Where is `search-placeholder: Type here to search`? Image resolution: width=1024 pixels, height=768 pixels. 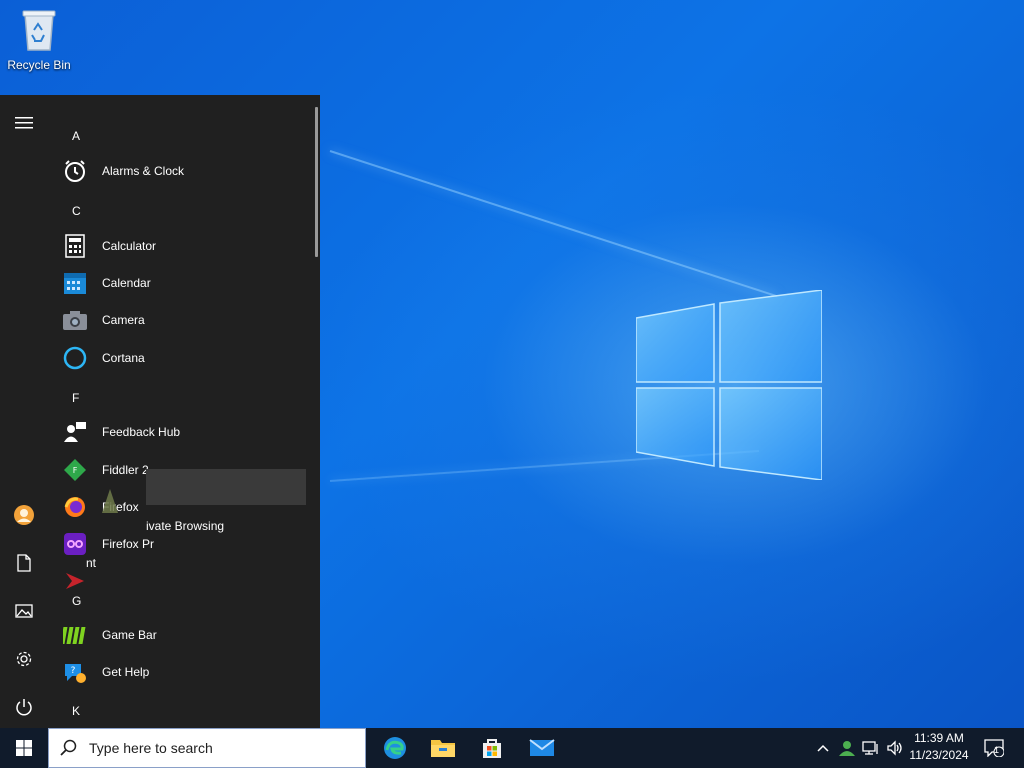 search-placeholder: Type here to search is located at coordinates (151, 748).